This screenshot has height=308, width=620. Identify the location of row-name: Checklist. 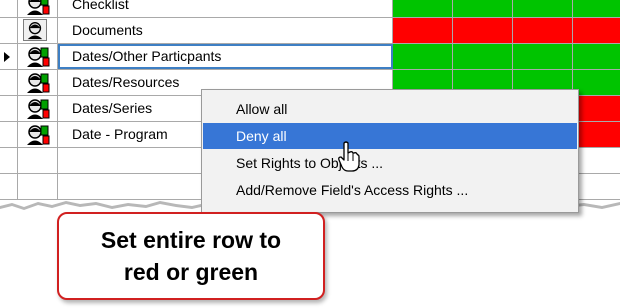
(225, 8).